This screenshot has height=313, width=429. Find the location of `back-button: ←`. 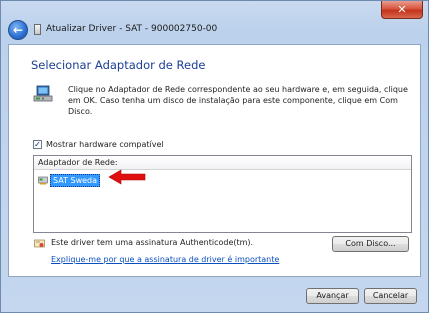

back-button: ← is located at coordinates (18, 30).